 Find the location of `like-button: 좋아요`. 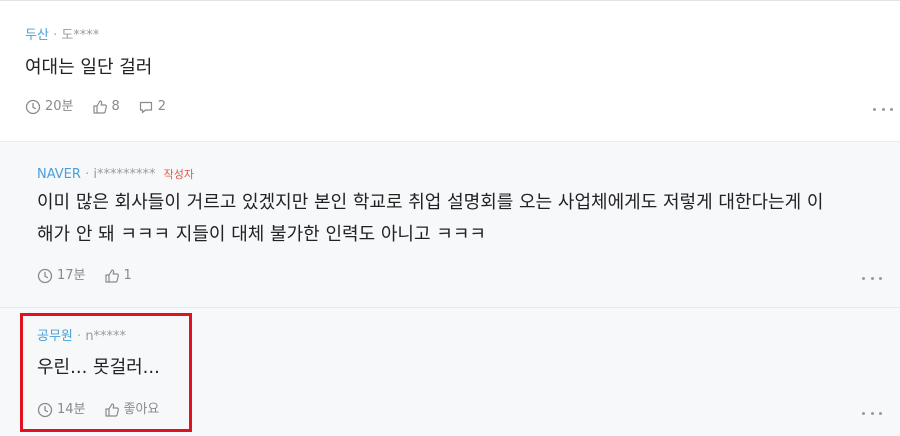

like-button: 좋아요 is located at coordinates (132, 410).